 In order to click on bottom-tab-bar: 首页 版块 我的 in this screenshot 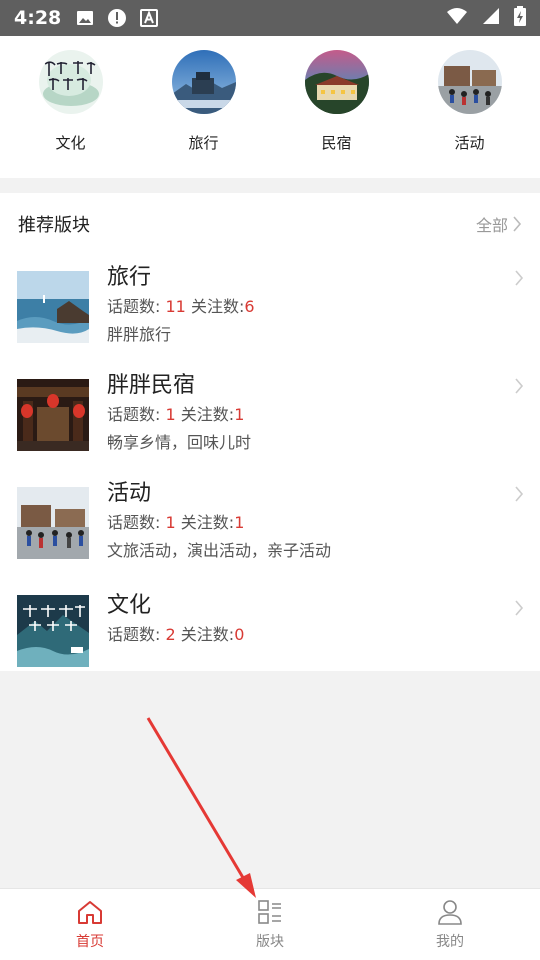, I will do `click(270, 924)`.